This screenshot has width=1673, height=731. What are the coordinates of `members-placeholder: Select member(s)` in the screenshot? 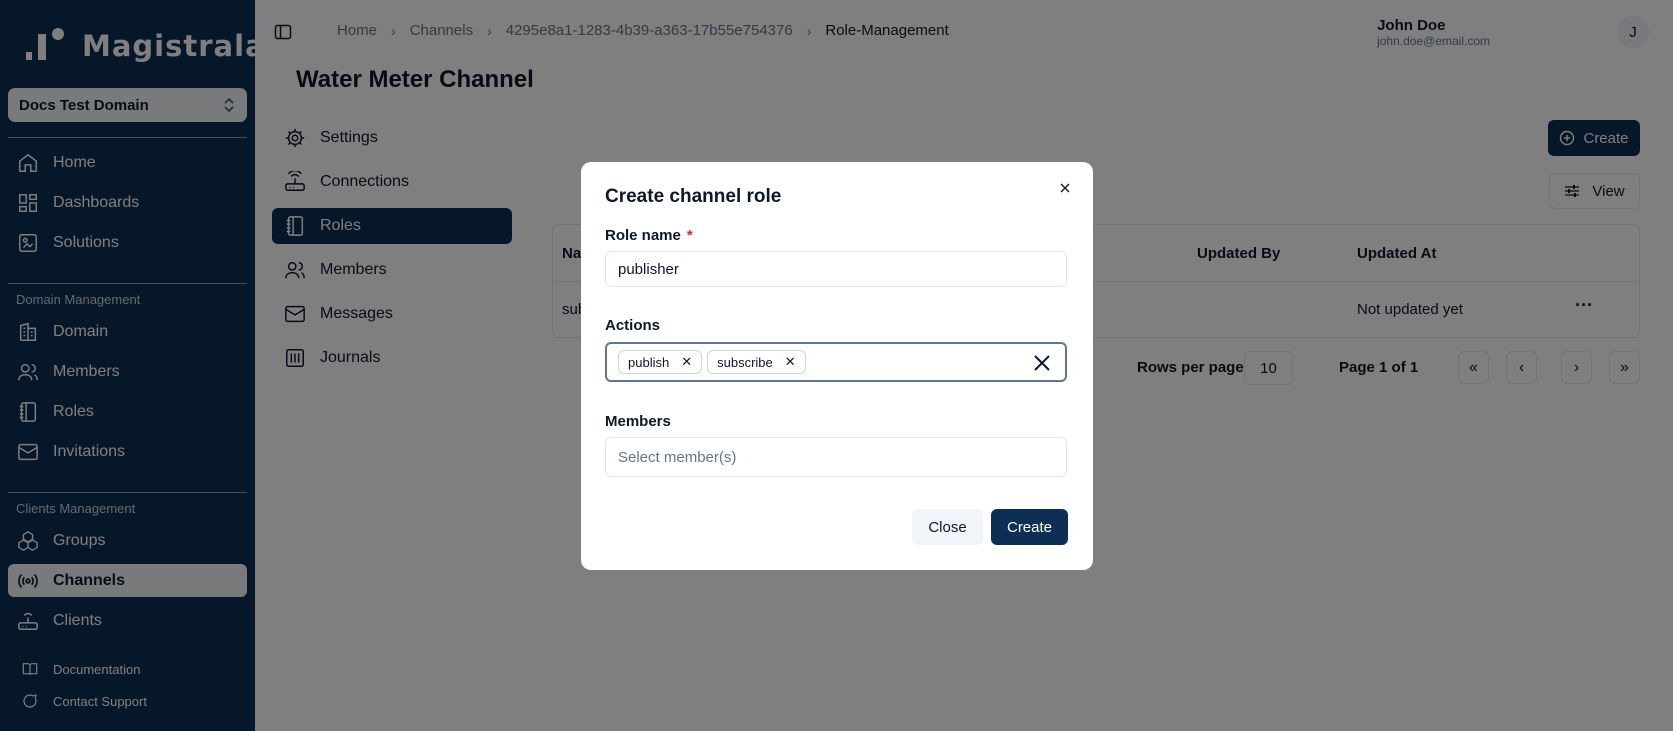 It's located at (677, 457).